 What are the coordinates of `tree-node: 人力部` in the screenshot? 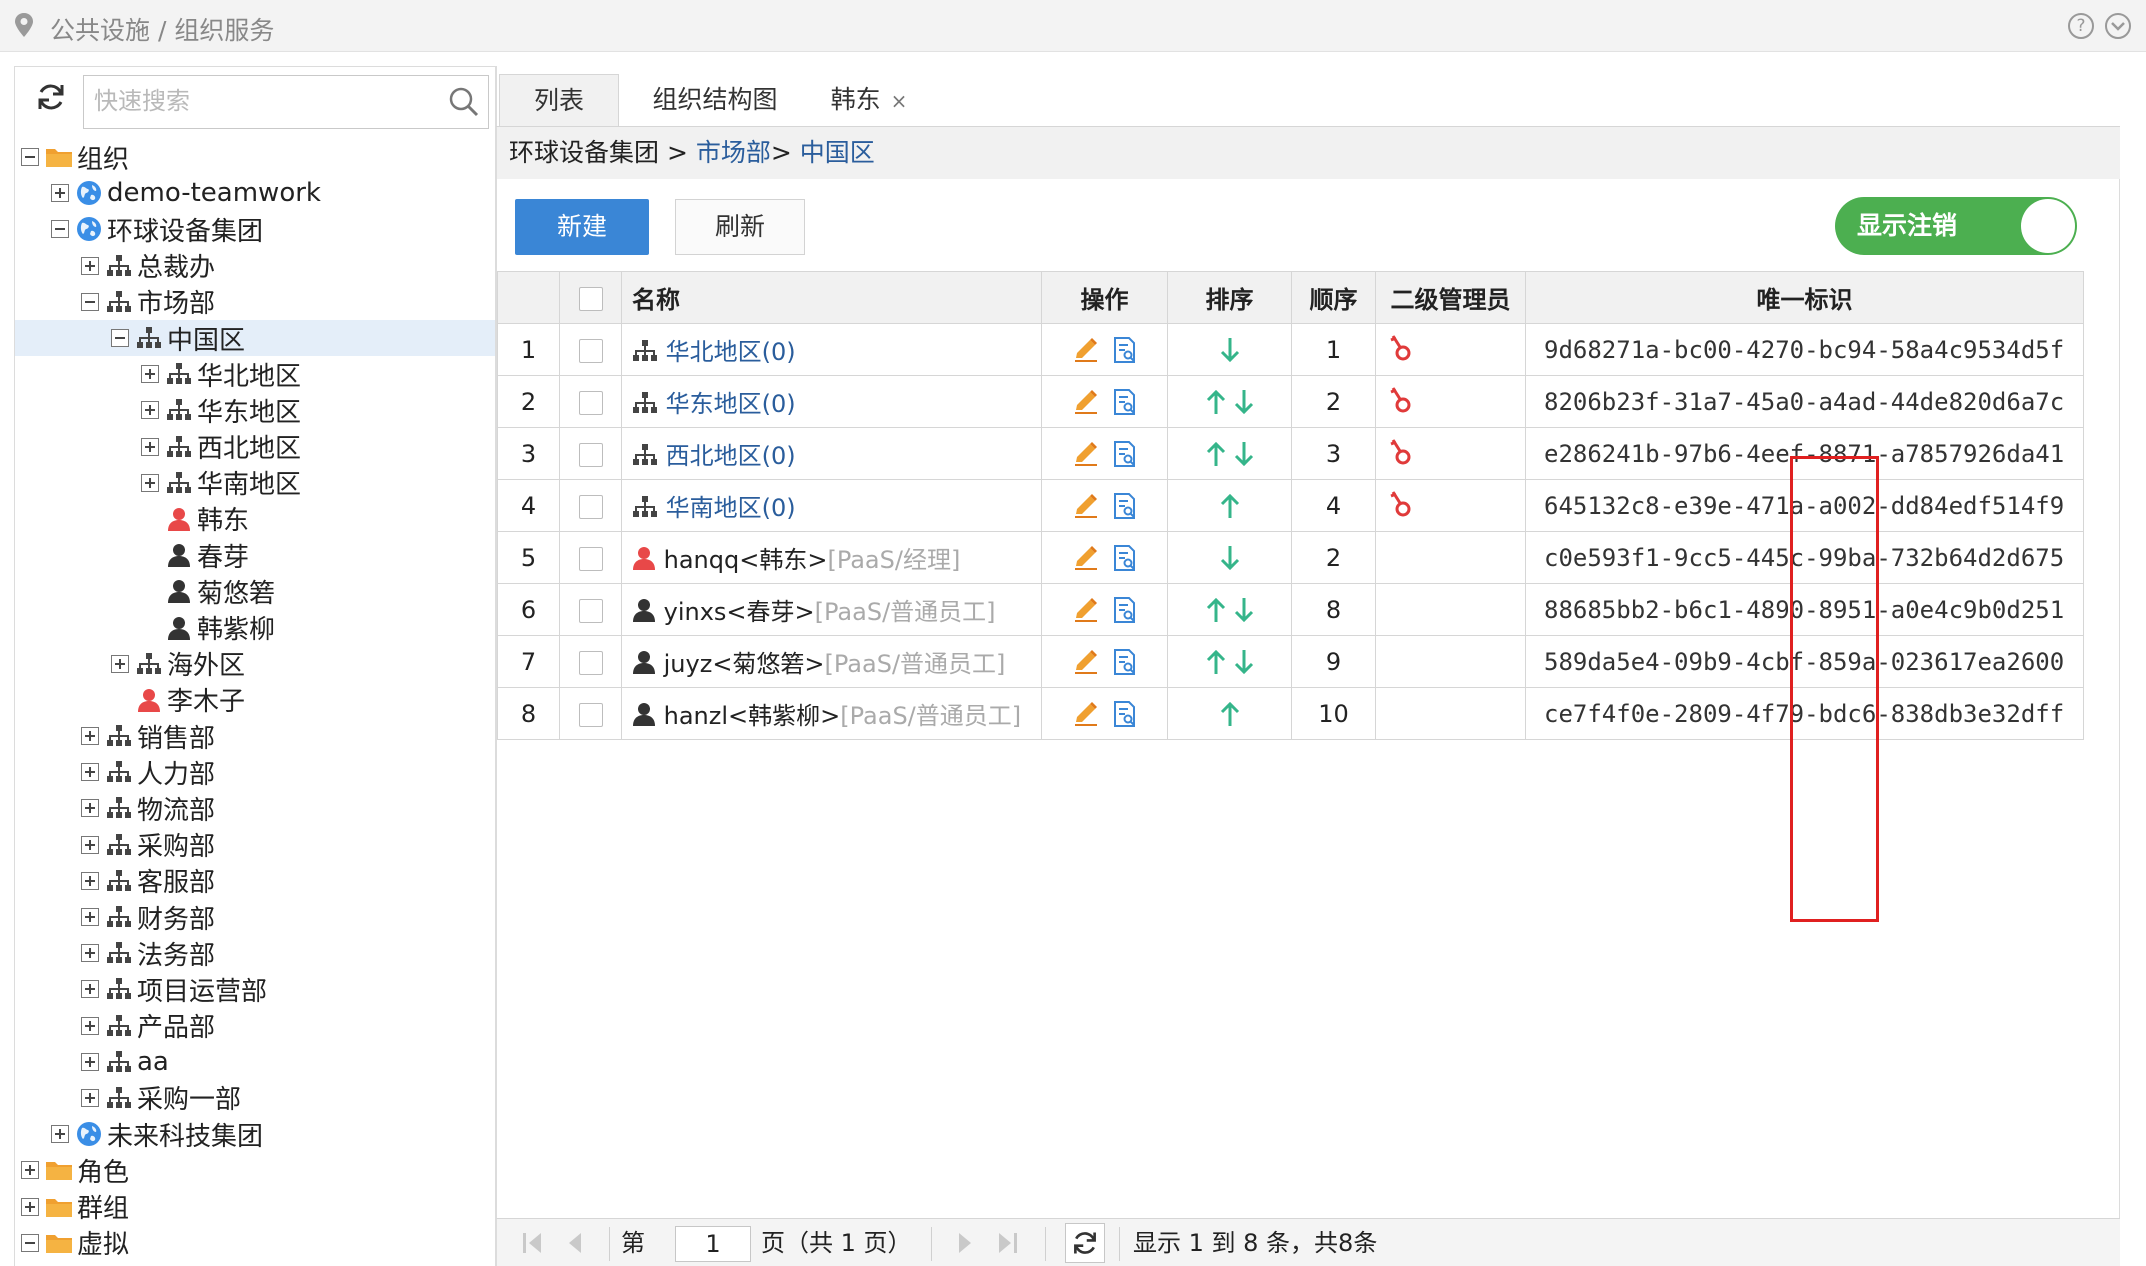 It's located at (255, 772).